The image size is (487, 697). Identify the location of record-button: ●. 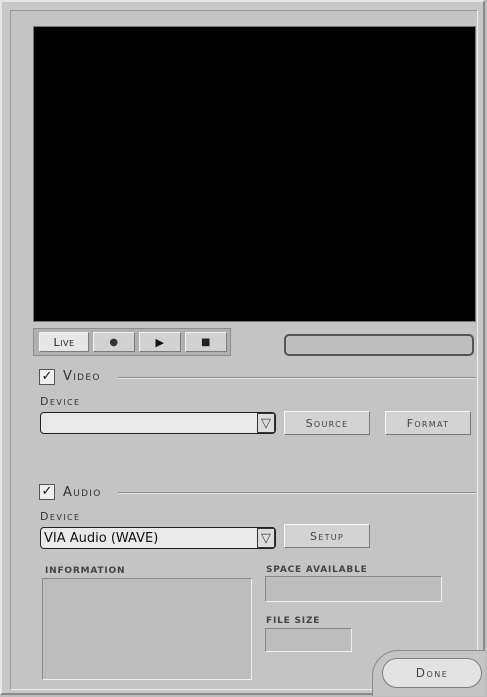
(114, 342).